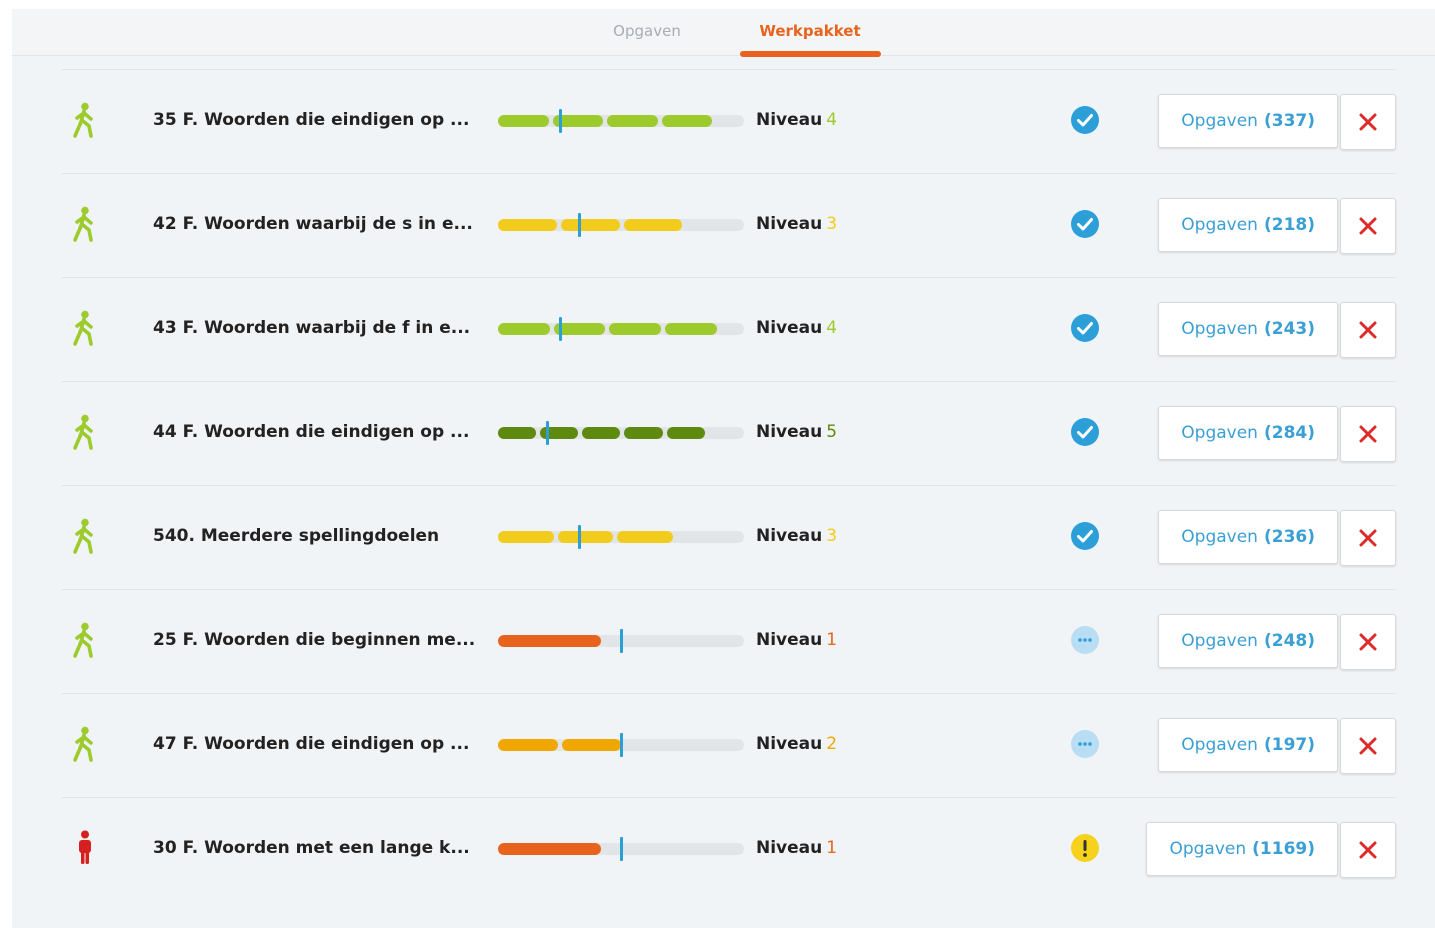  Describe the element at coordinates (1289, 537) in the screenshot. I see `opgaven-count: (236)` at that location.